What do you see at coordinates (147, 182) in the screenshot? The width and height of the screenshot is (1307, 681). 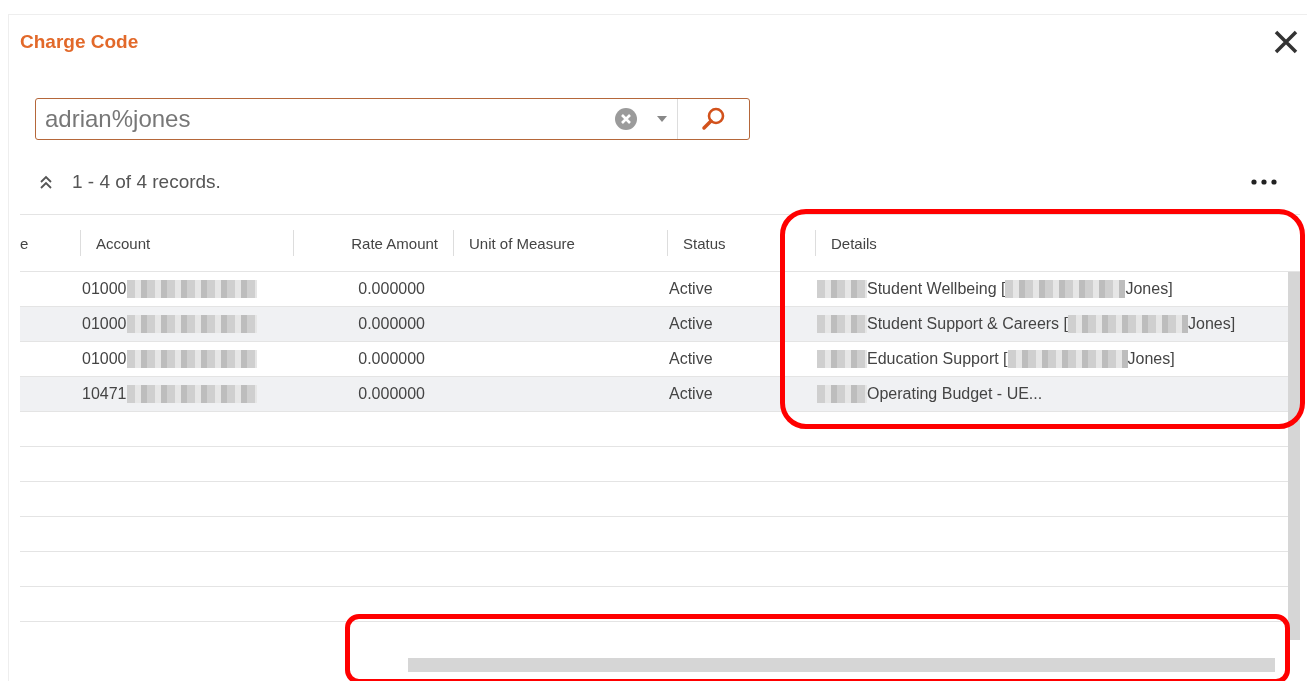 I see `records-count: 1 - 4 of 4 records.` at bounding box center [147, 182].